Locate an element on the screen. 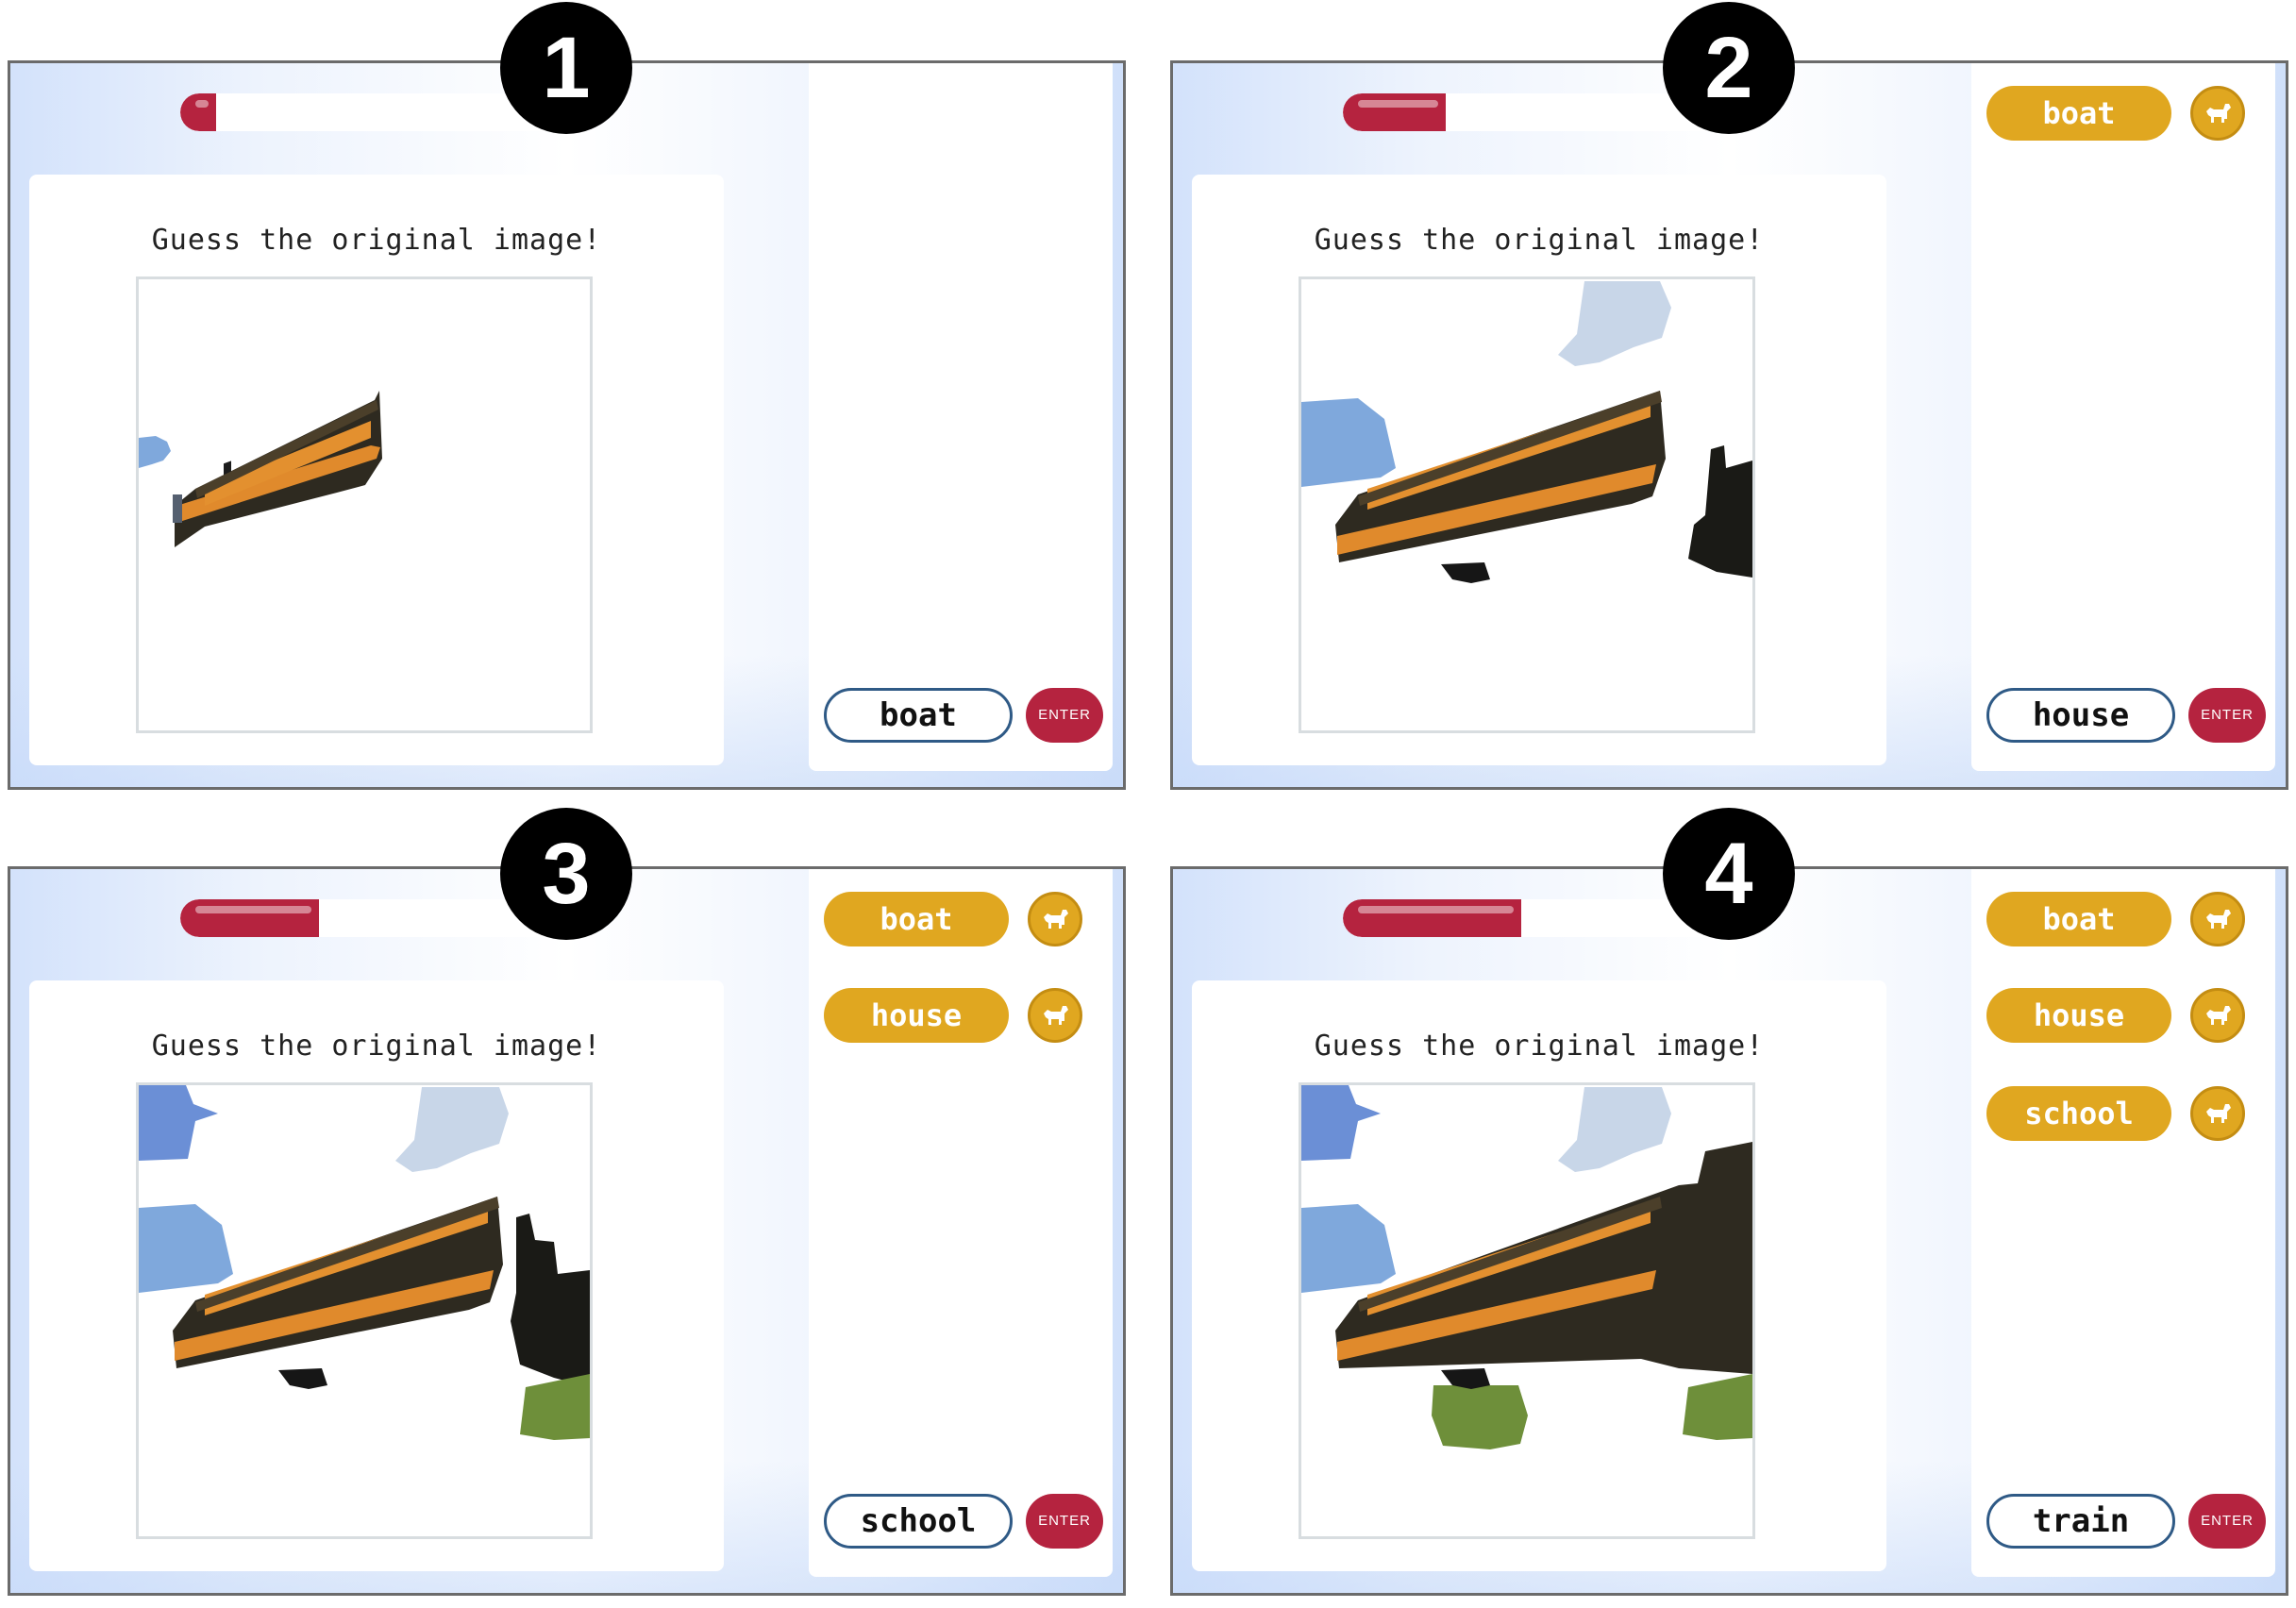 This screenshot has height=1608, width=2296. guess-input: house is located at coordinates (2080, 715).